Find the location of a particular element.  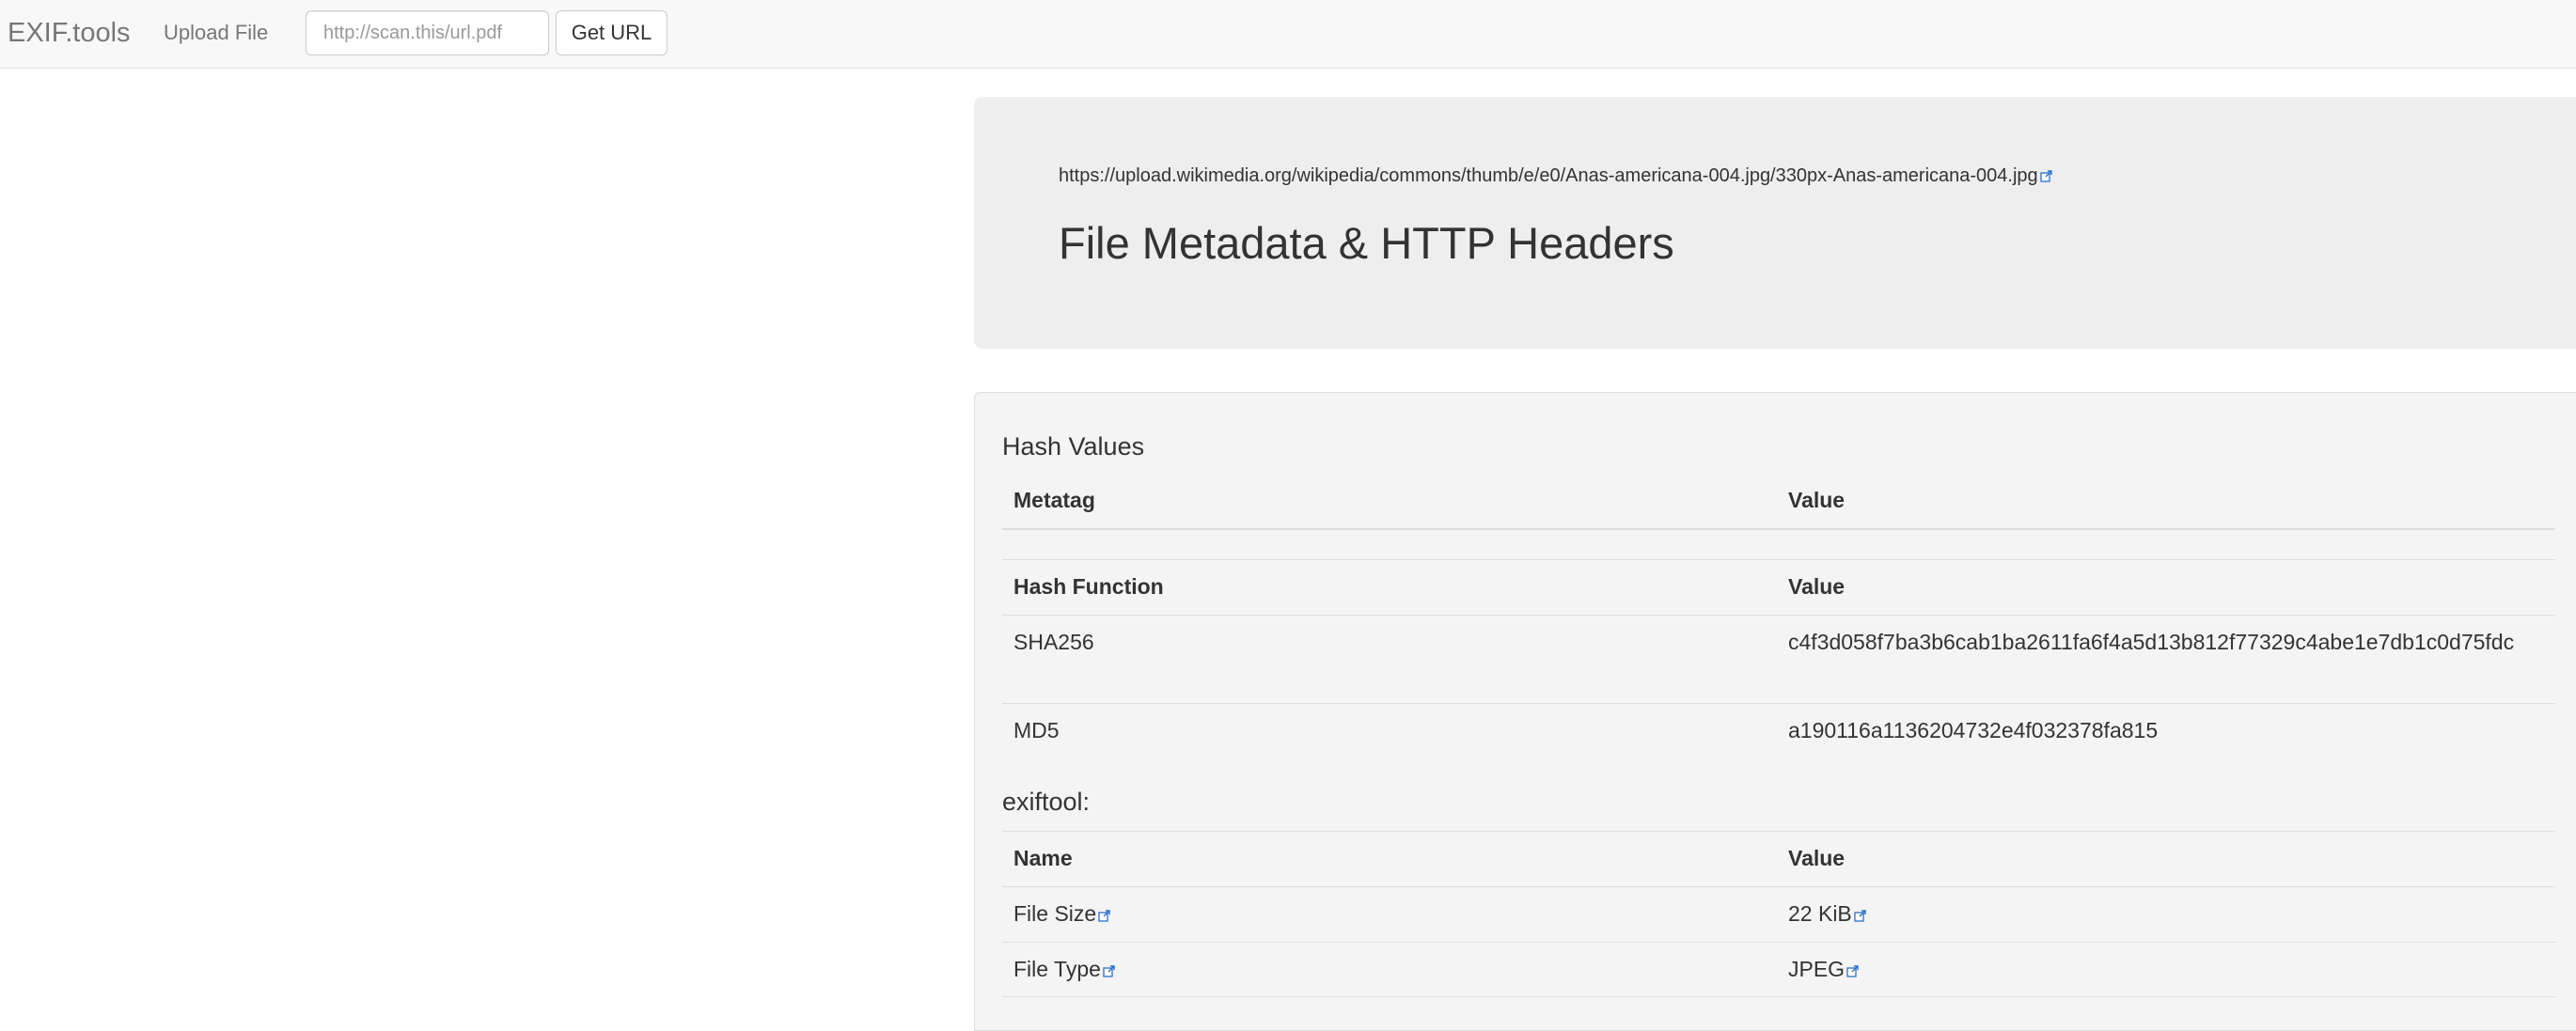

tag-value-file-size: 22 KiB is located at coordinates (1828, 914).